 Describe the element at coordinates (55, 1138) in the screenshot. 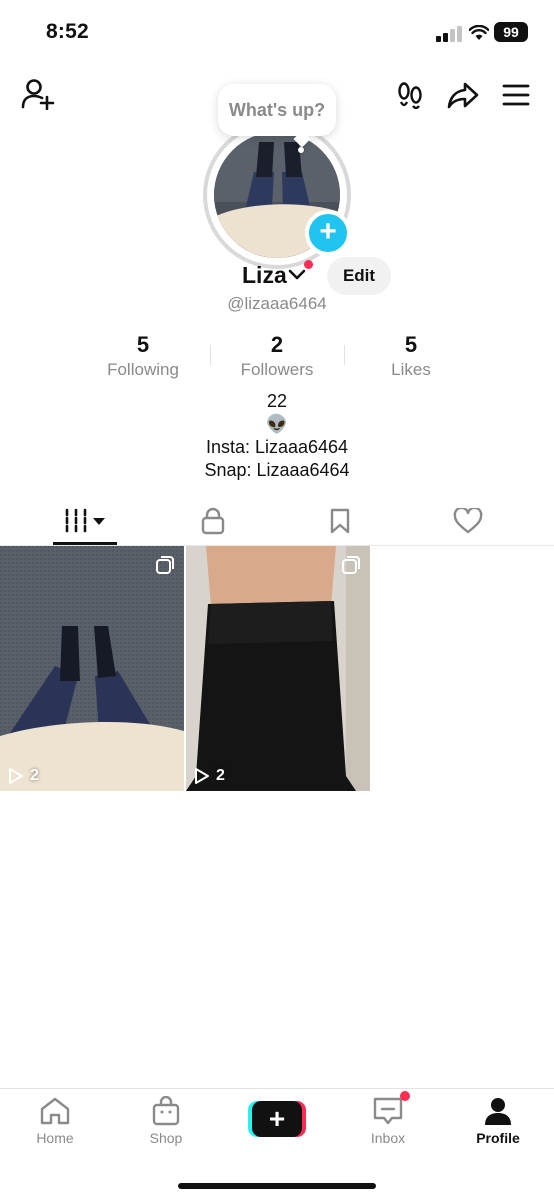

I see `nav-label: Home` at that location.